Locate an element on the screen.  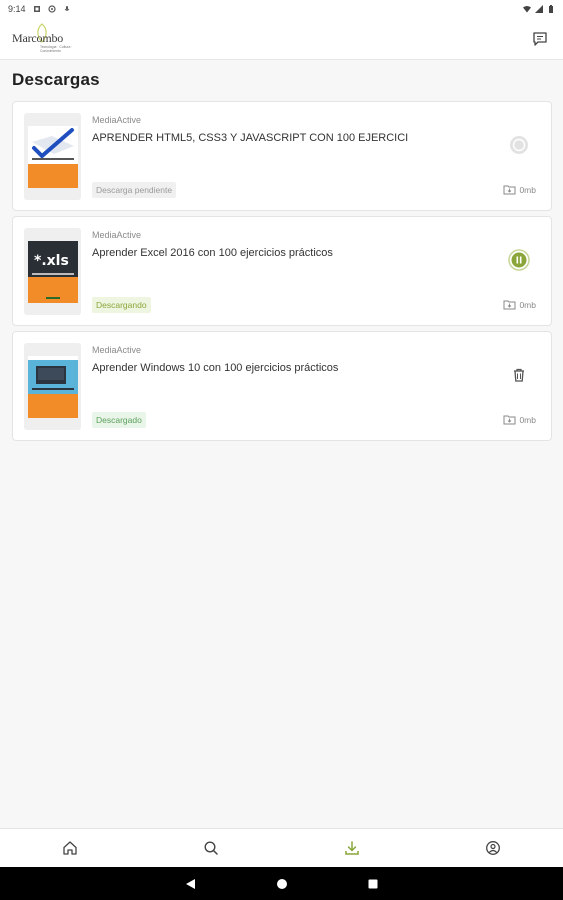
status-badge: Descarga pendiente is located at coordinates (134, 190).